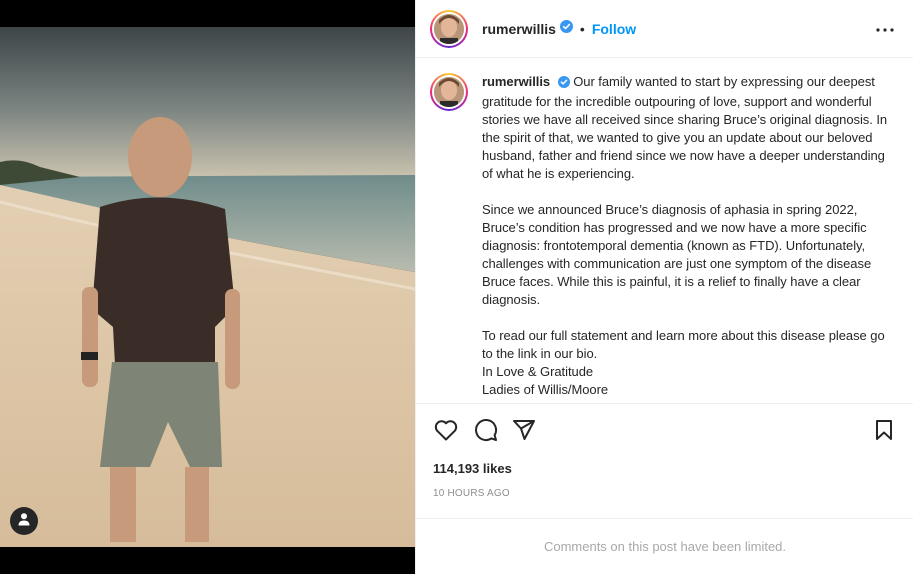 The image size is (913, 574). I want to click on username-link: rumerwillis, so click(519, 29).